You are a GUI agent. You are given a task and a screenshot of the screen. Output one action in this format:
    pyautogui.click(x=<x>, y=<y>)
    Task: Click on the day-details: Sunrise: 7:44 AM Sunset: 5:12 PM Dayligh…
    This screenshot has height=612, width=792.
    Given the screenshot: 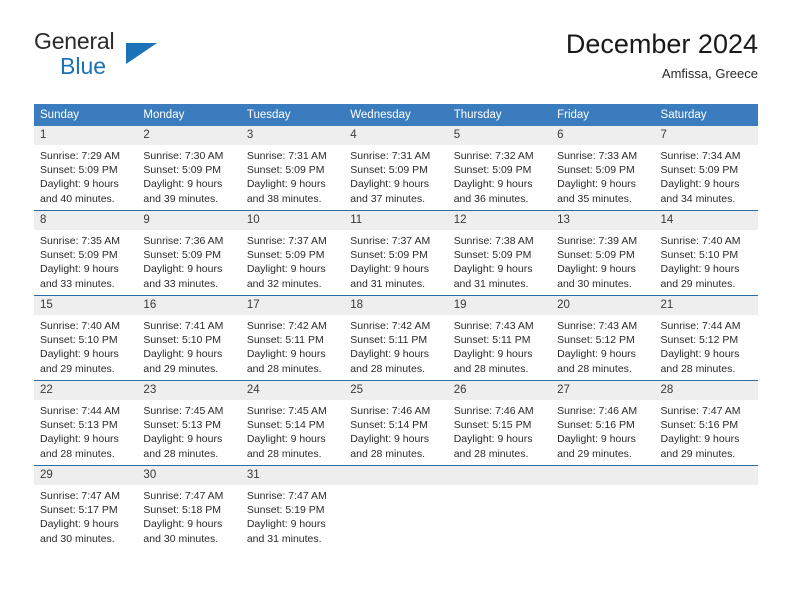 What is the action you would take?
    pyautogui.click(x=706, y=345)
    